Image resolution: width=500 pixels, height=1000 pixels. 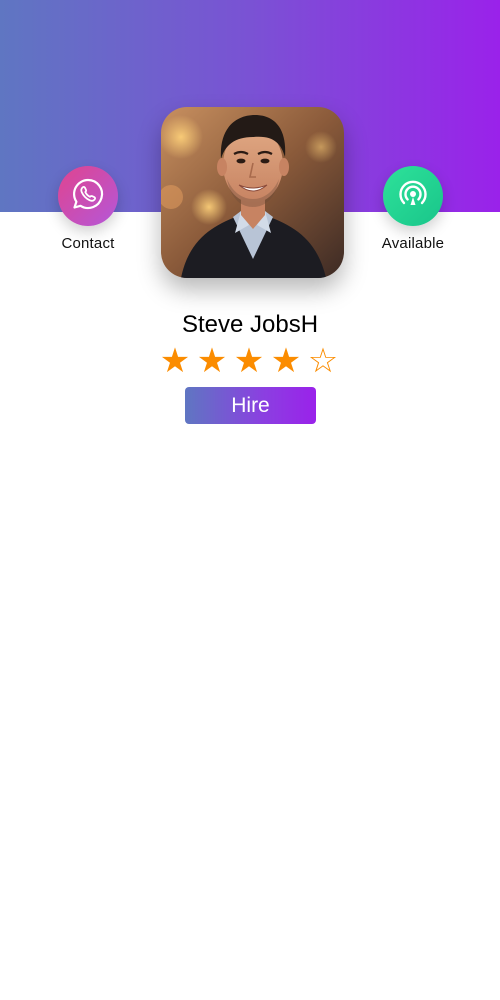 What do you see at coordinates (413, 243) in the screenshot?
I see `available-label: Available` at bounding box center [413, 243].